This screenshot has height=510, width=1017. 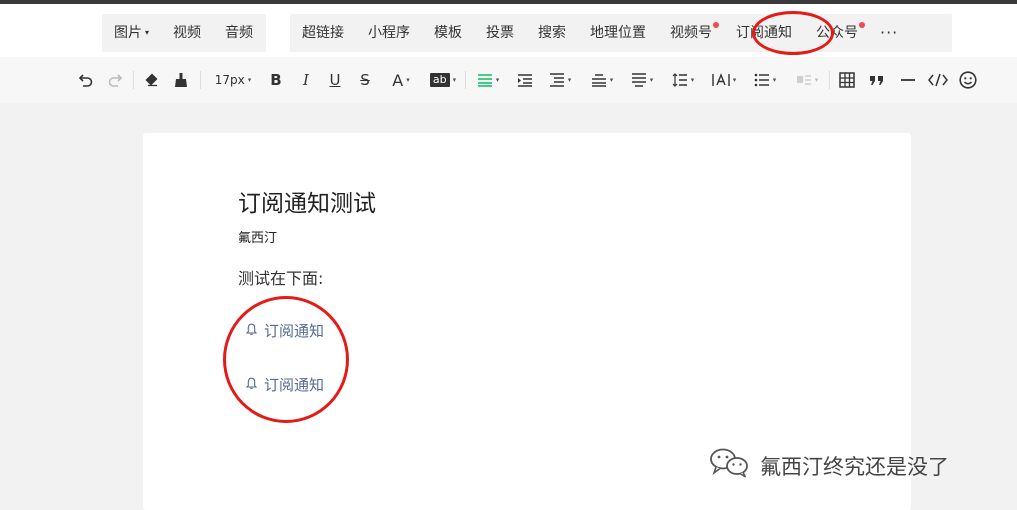 I want to click on watermark-text: 氟西汀终究还是没了, so click(x=854, y=466).